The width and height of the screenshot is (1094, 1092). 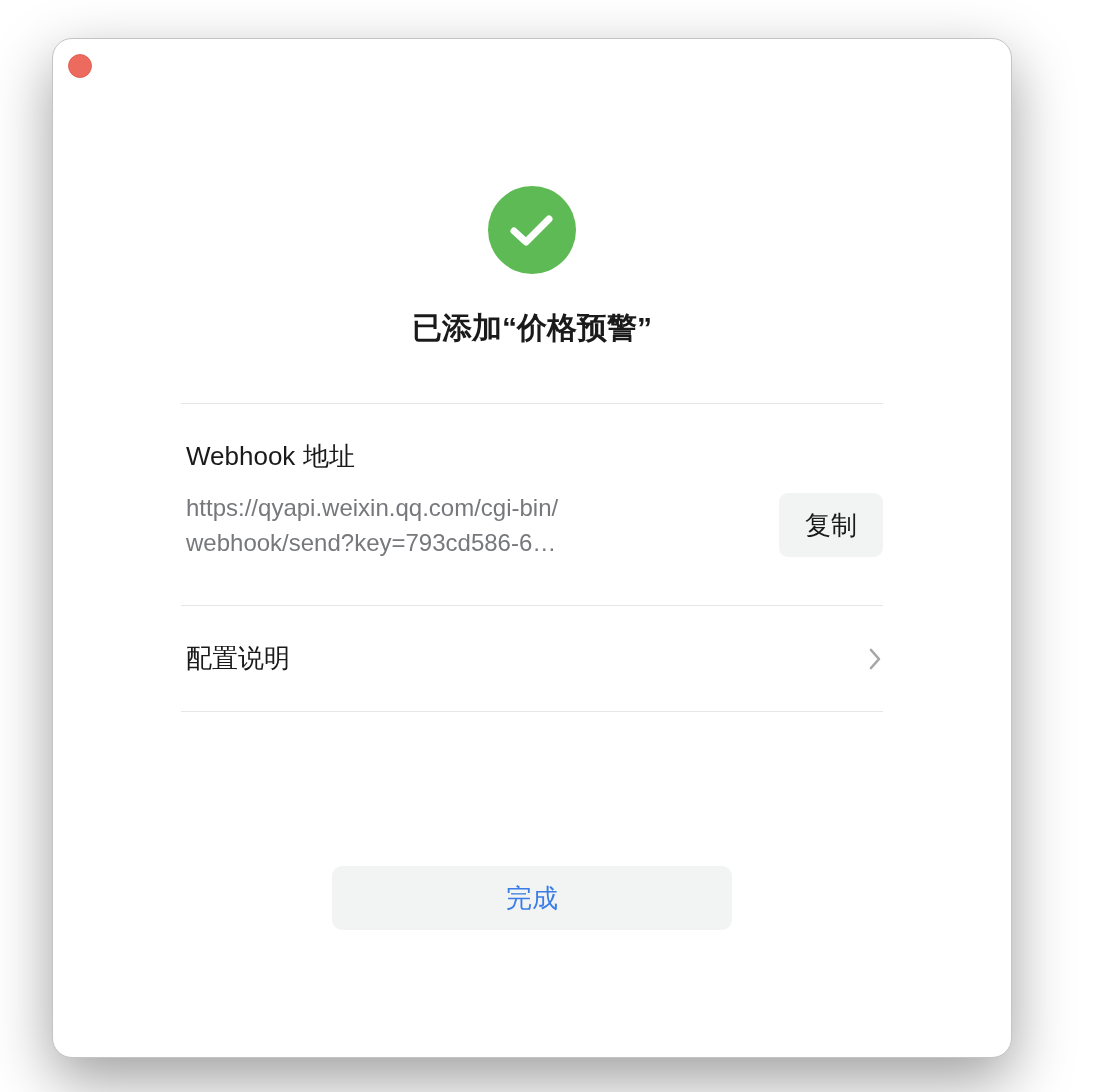 I want to click on success-check-icon, so click(x=532, y=230).